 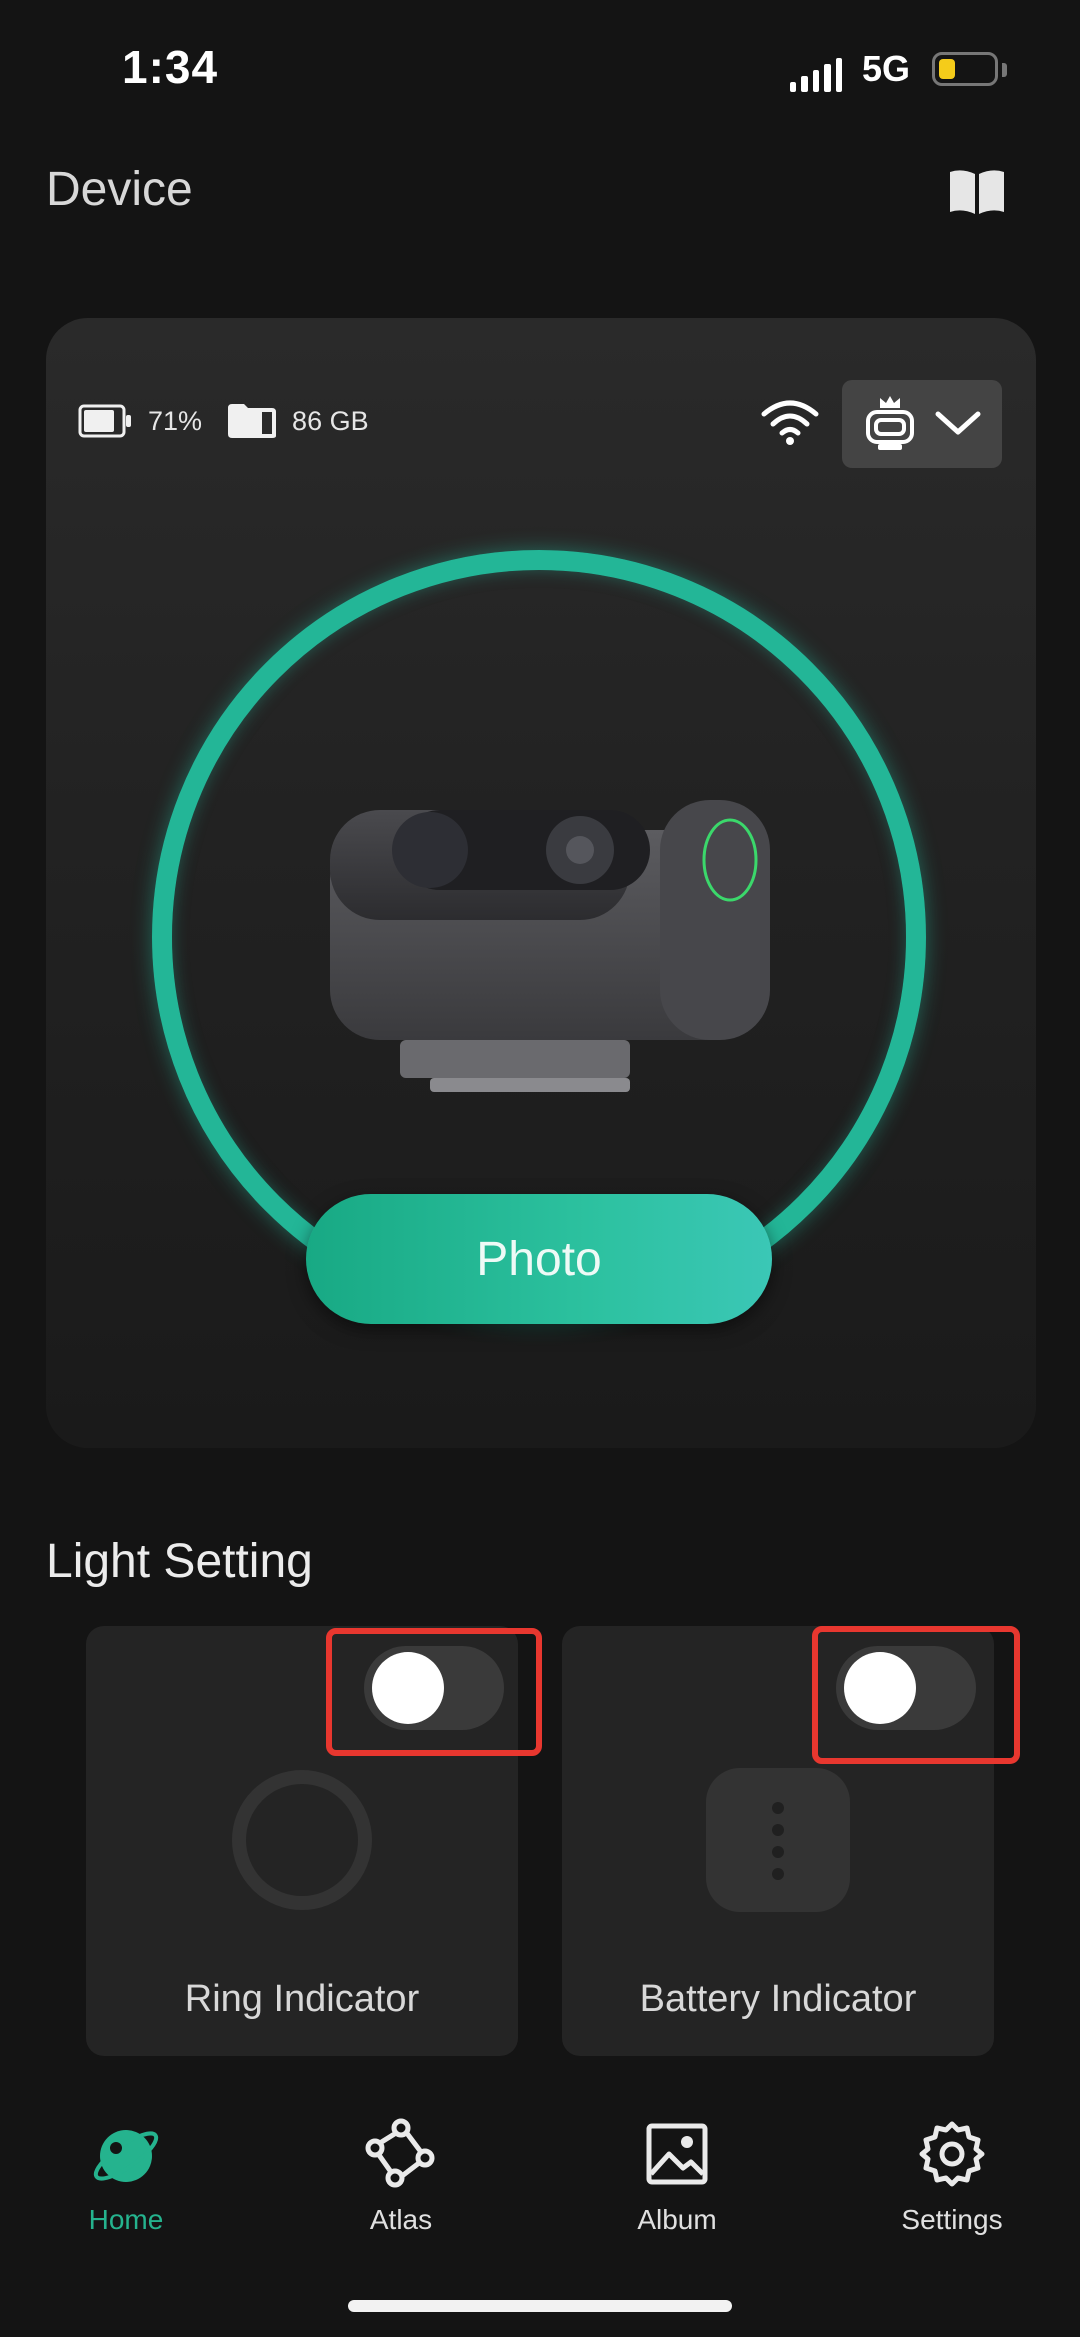 What do you see at coordinates (179, 1561) in the screenshot?
I see `light-setting-title: Light Setting` at bounding box center [179, 1561].